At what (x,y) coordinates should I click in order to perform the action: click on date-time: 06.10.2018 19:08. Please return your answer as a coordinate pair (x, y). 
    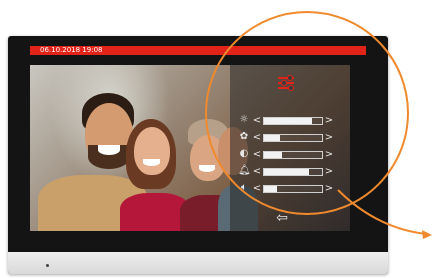
    Looking at the image, I should click on (71, 50).